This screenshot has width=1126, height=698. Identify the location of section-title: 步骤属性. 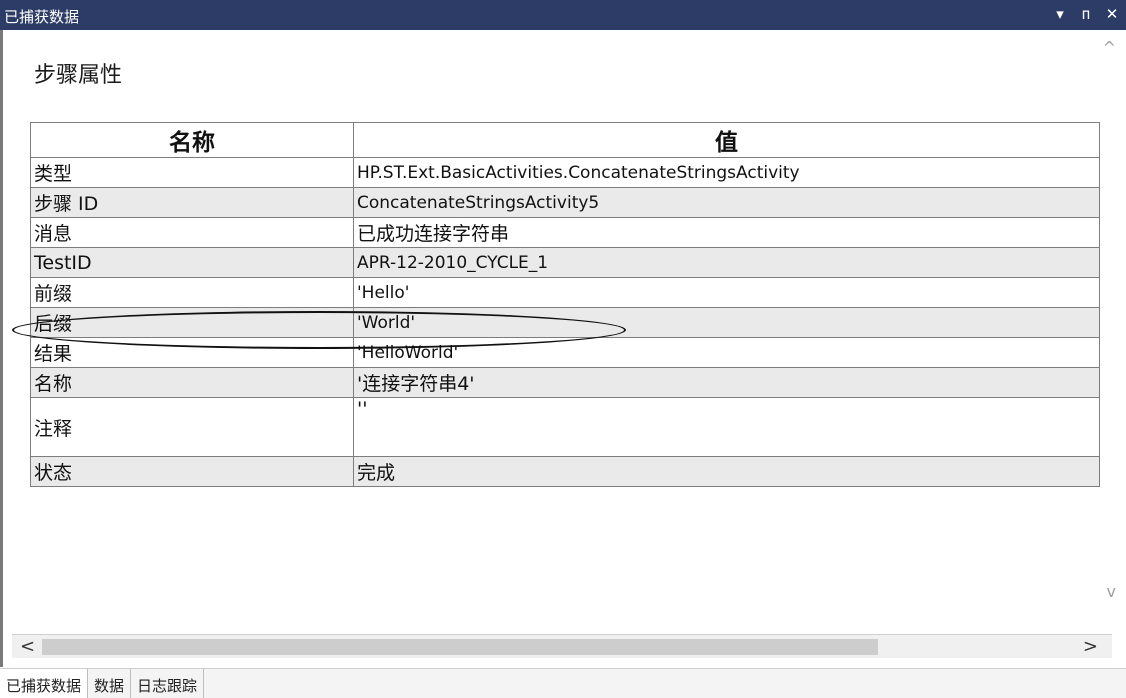
(78, 75).